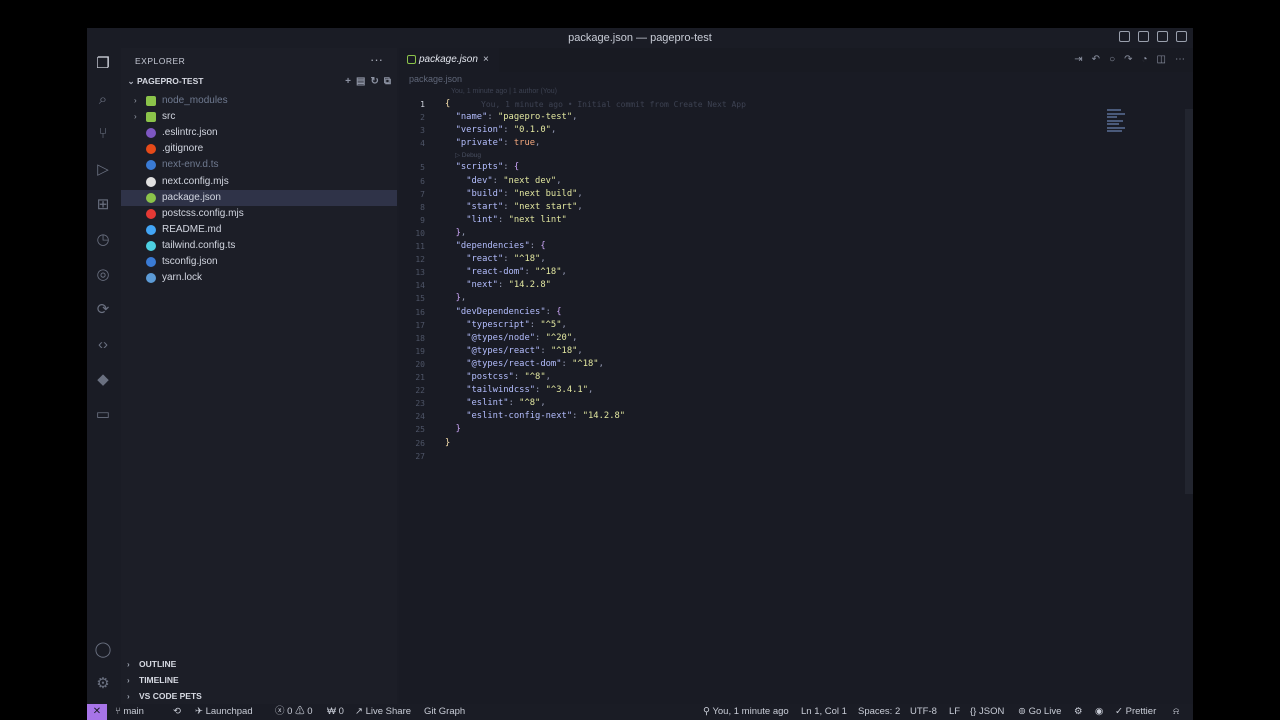  I want to click on code-content: },, so click(456, 233).